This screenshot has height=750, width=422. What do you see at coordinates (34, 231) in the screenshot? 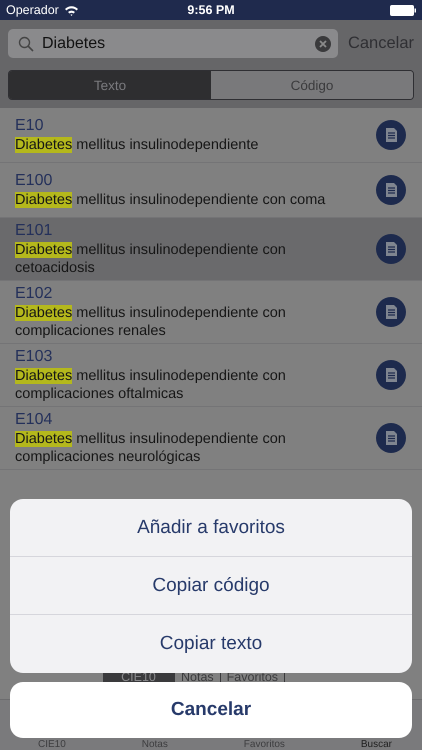
I see `code-label: E101` at bounding box center [34, 231].